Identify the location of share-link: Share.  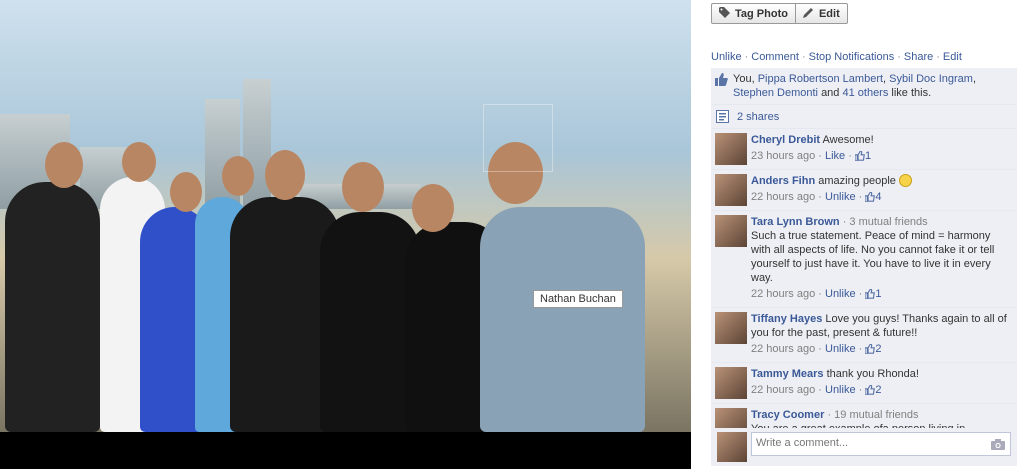
(918, 57).